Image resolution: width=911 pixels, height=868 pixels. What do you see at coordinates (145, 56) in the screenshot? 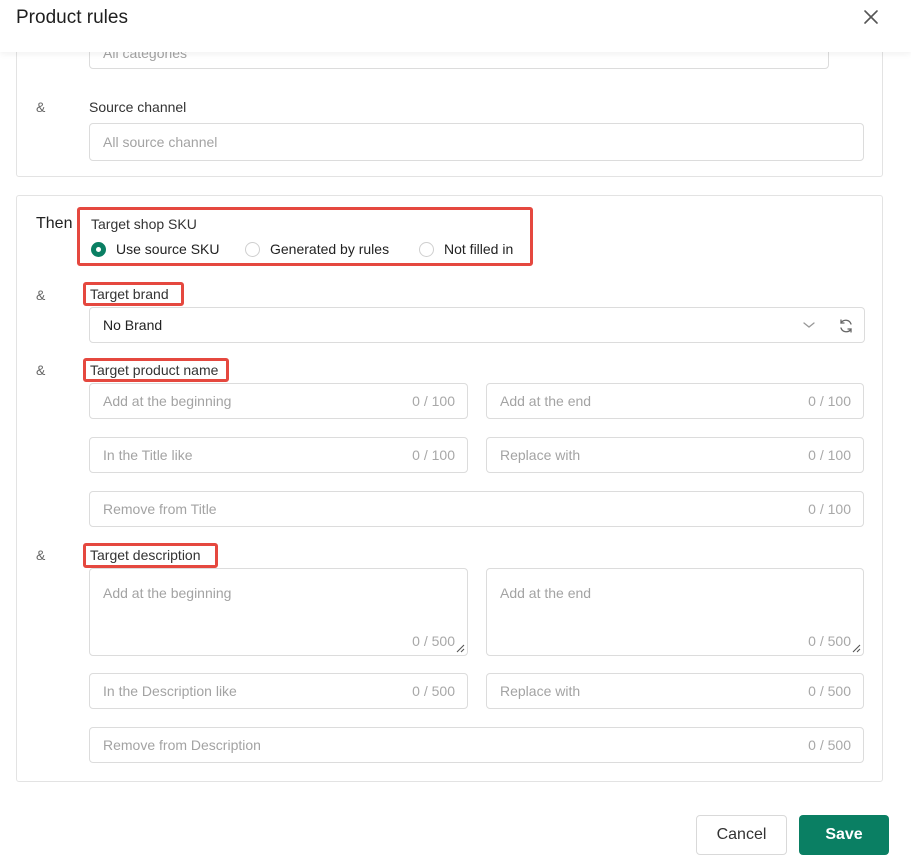
I see `category-placeholder: All categories` at bounding box center [145, 56].